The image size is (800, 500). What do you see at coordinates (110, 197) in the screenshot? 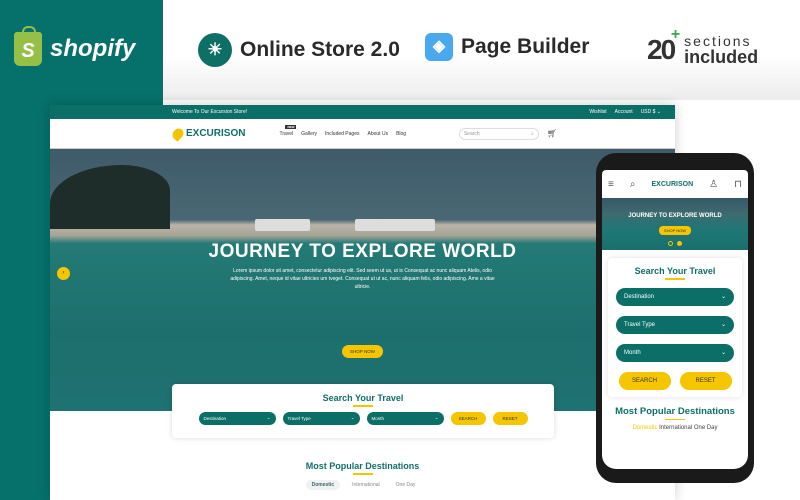
I see `island-image` at bounding box center [110, 197].